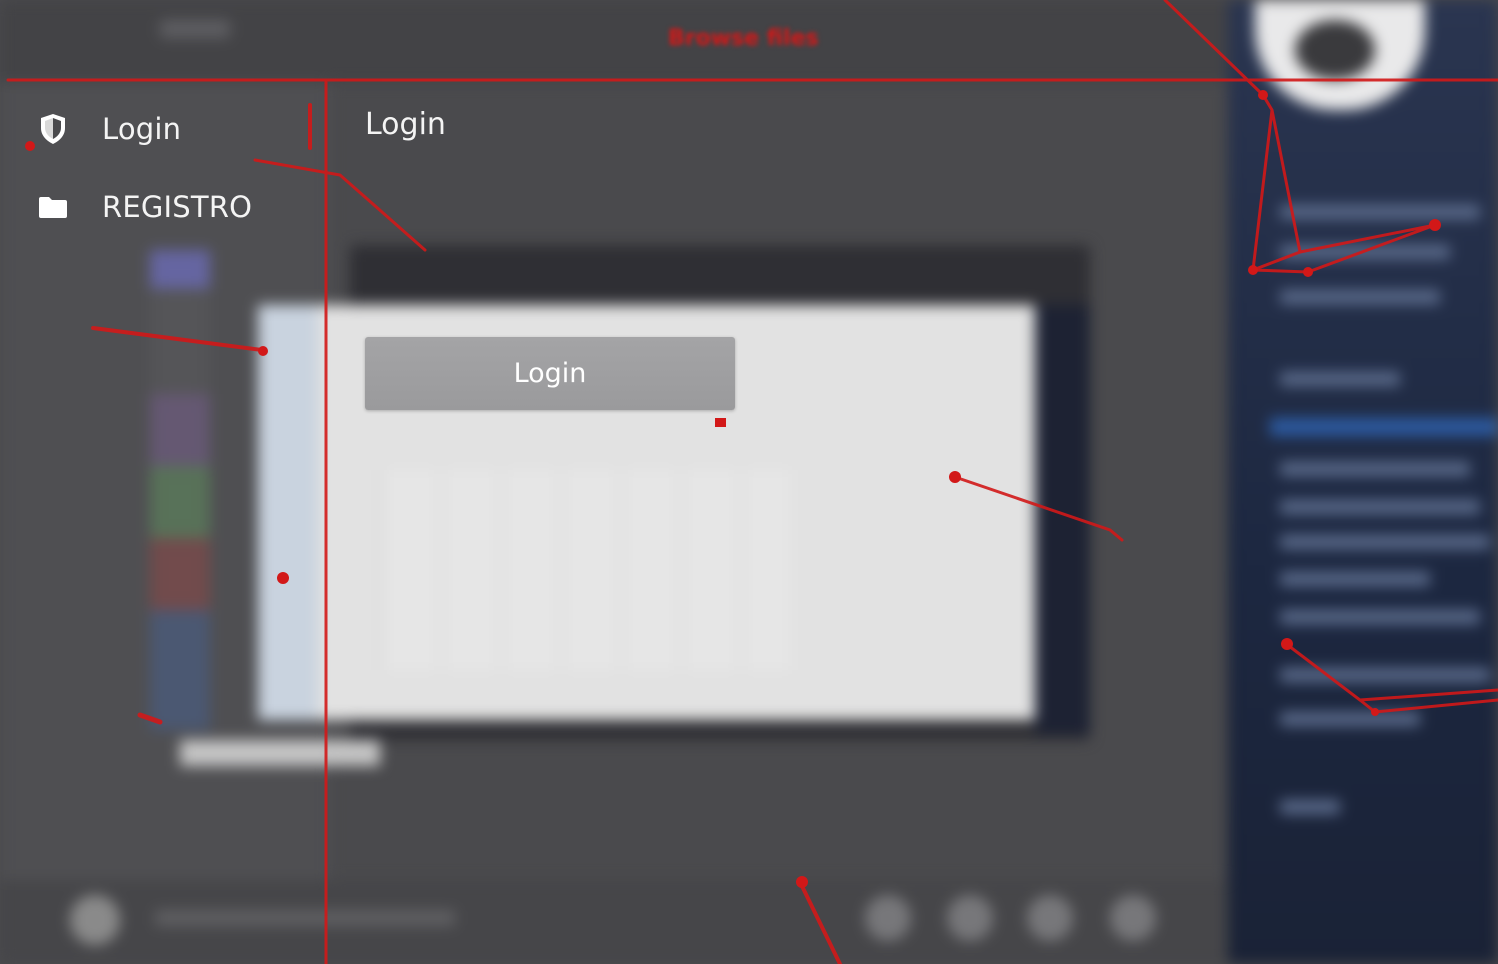 This screenshot has height=964, width=1498. I want to click on login-button: Login, so click(550, 373).